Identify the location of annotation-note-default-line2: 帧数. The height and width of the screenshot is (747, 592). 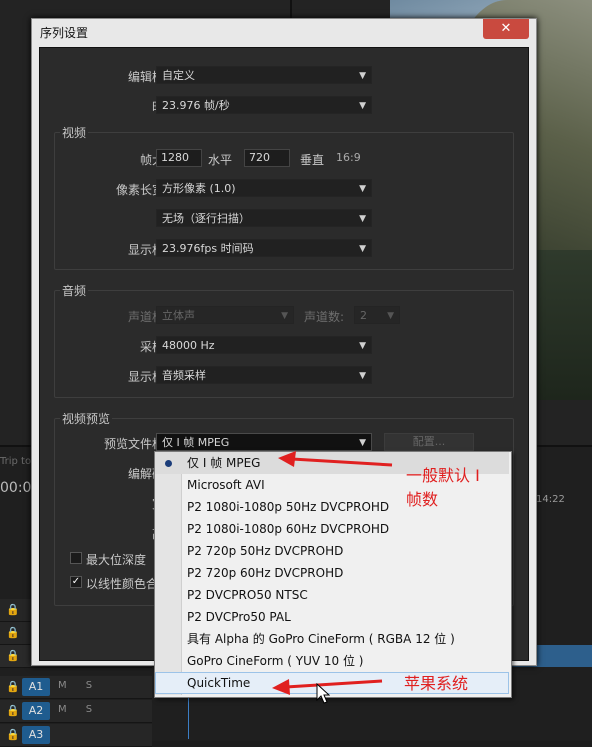
(422, 499).